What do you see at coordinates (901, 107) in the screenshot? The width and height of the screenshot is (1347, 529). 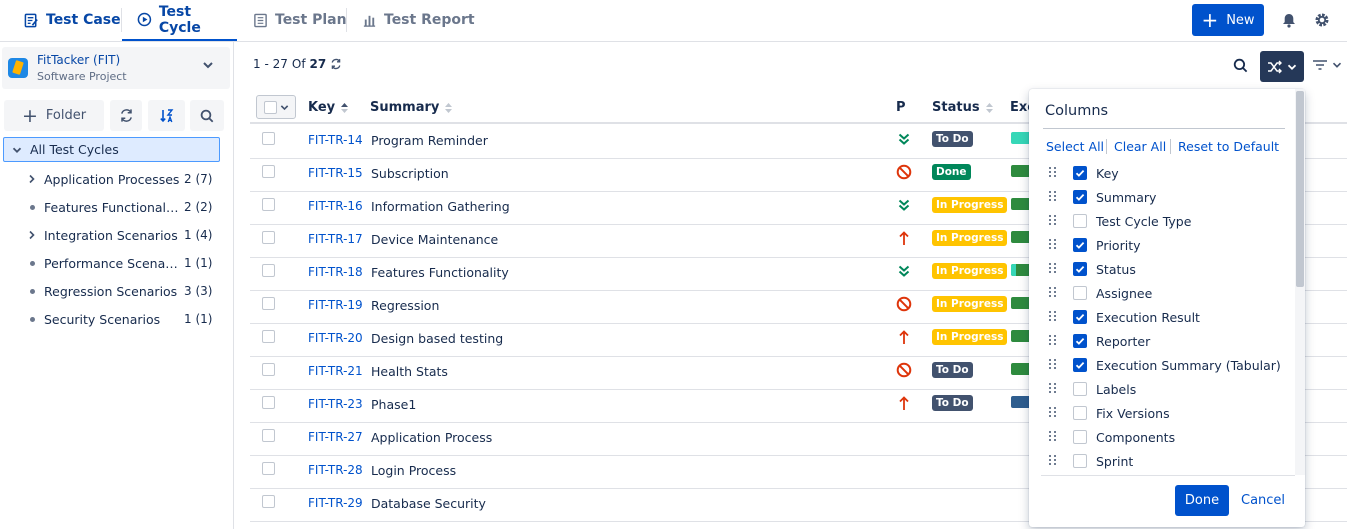 I see `column-header-priority: P` at bounding box center [901, 107].